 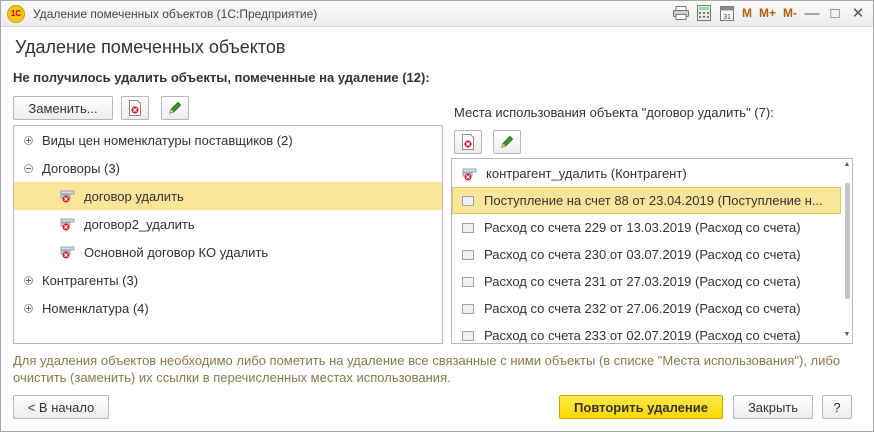 What do you see at coordinates (837, 407) in the screenshot?
I see `help-button: ?` at bounding box center [837, 407].